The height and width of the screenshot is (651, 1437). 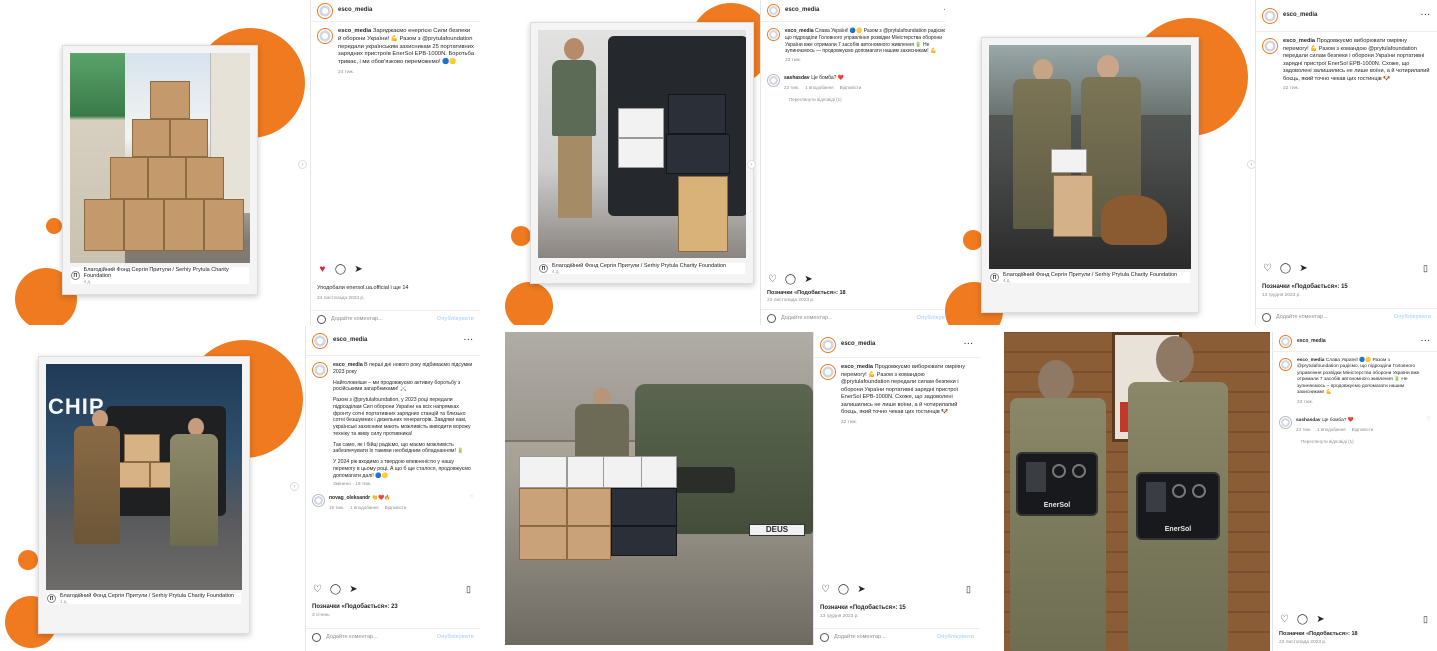 What do you see at coordinates (355, 607) in the screenshot?
I see `likes-count: Позначки «Подобається»: 23` at bounding box center [355, 607].